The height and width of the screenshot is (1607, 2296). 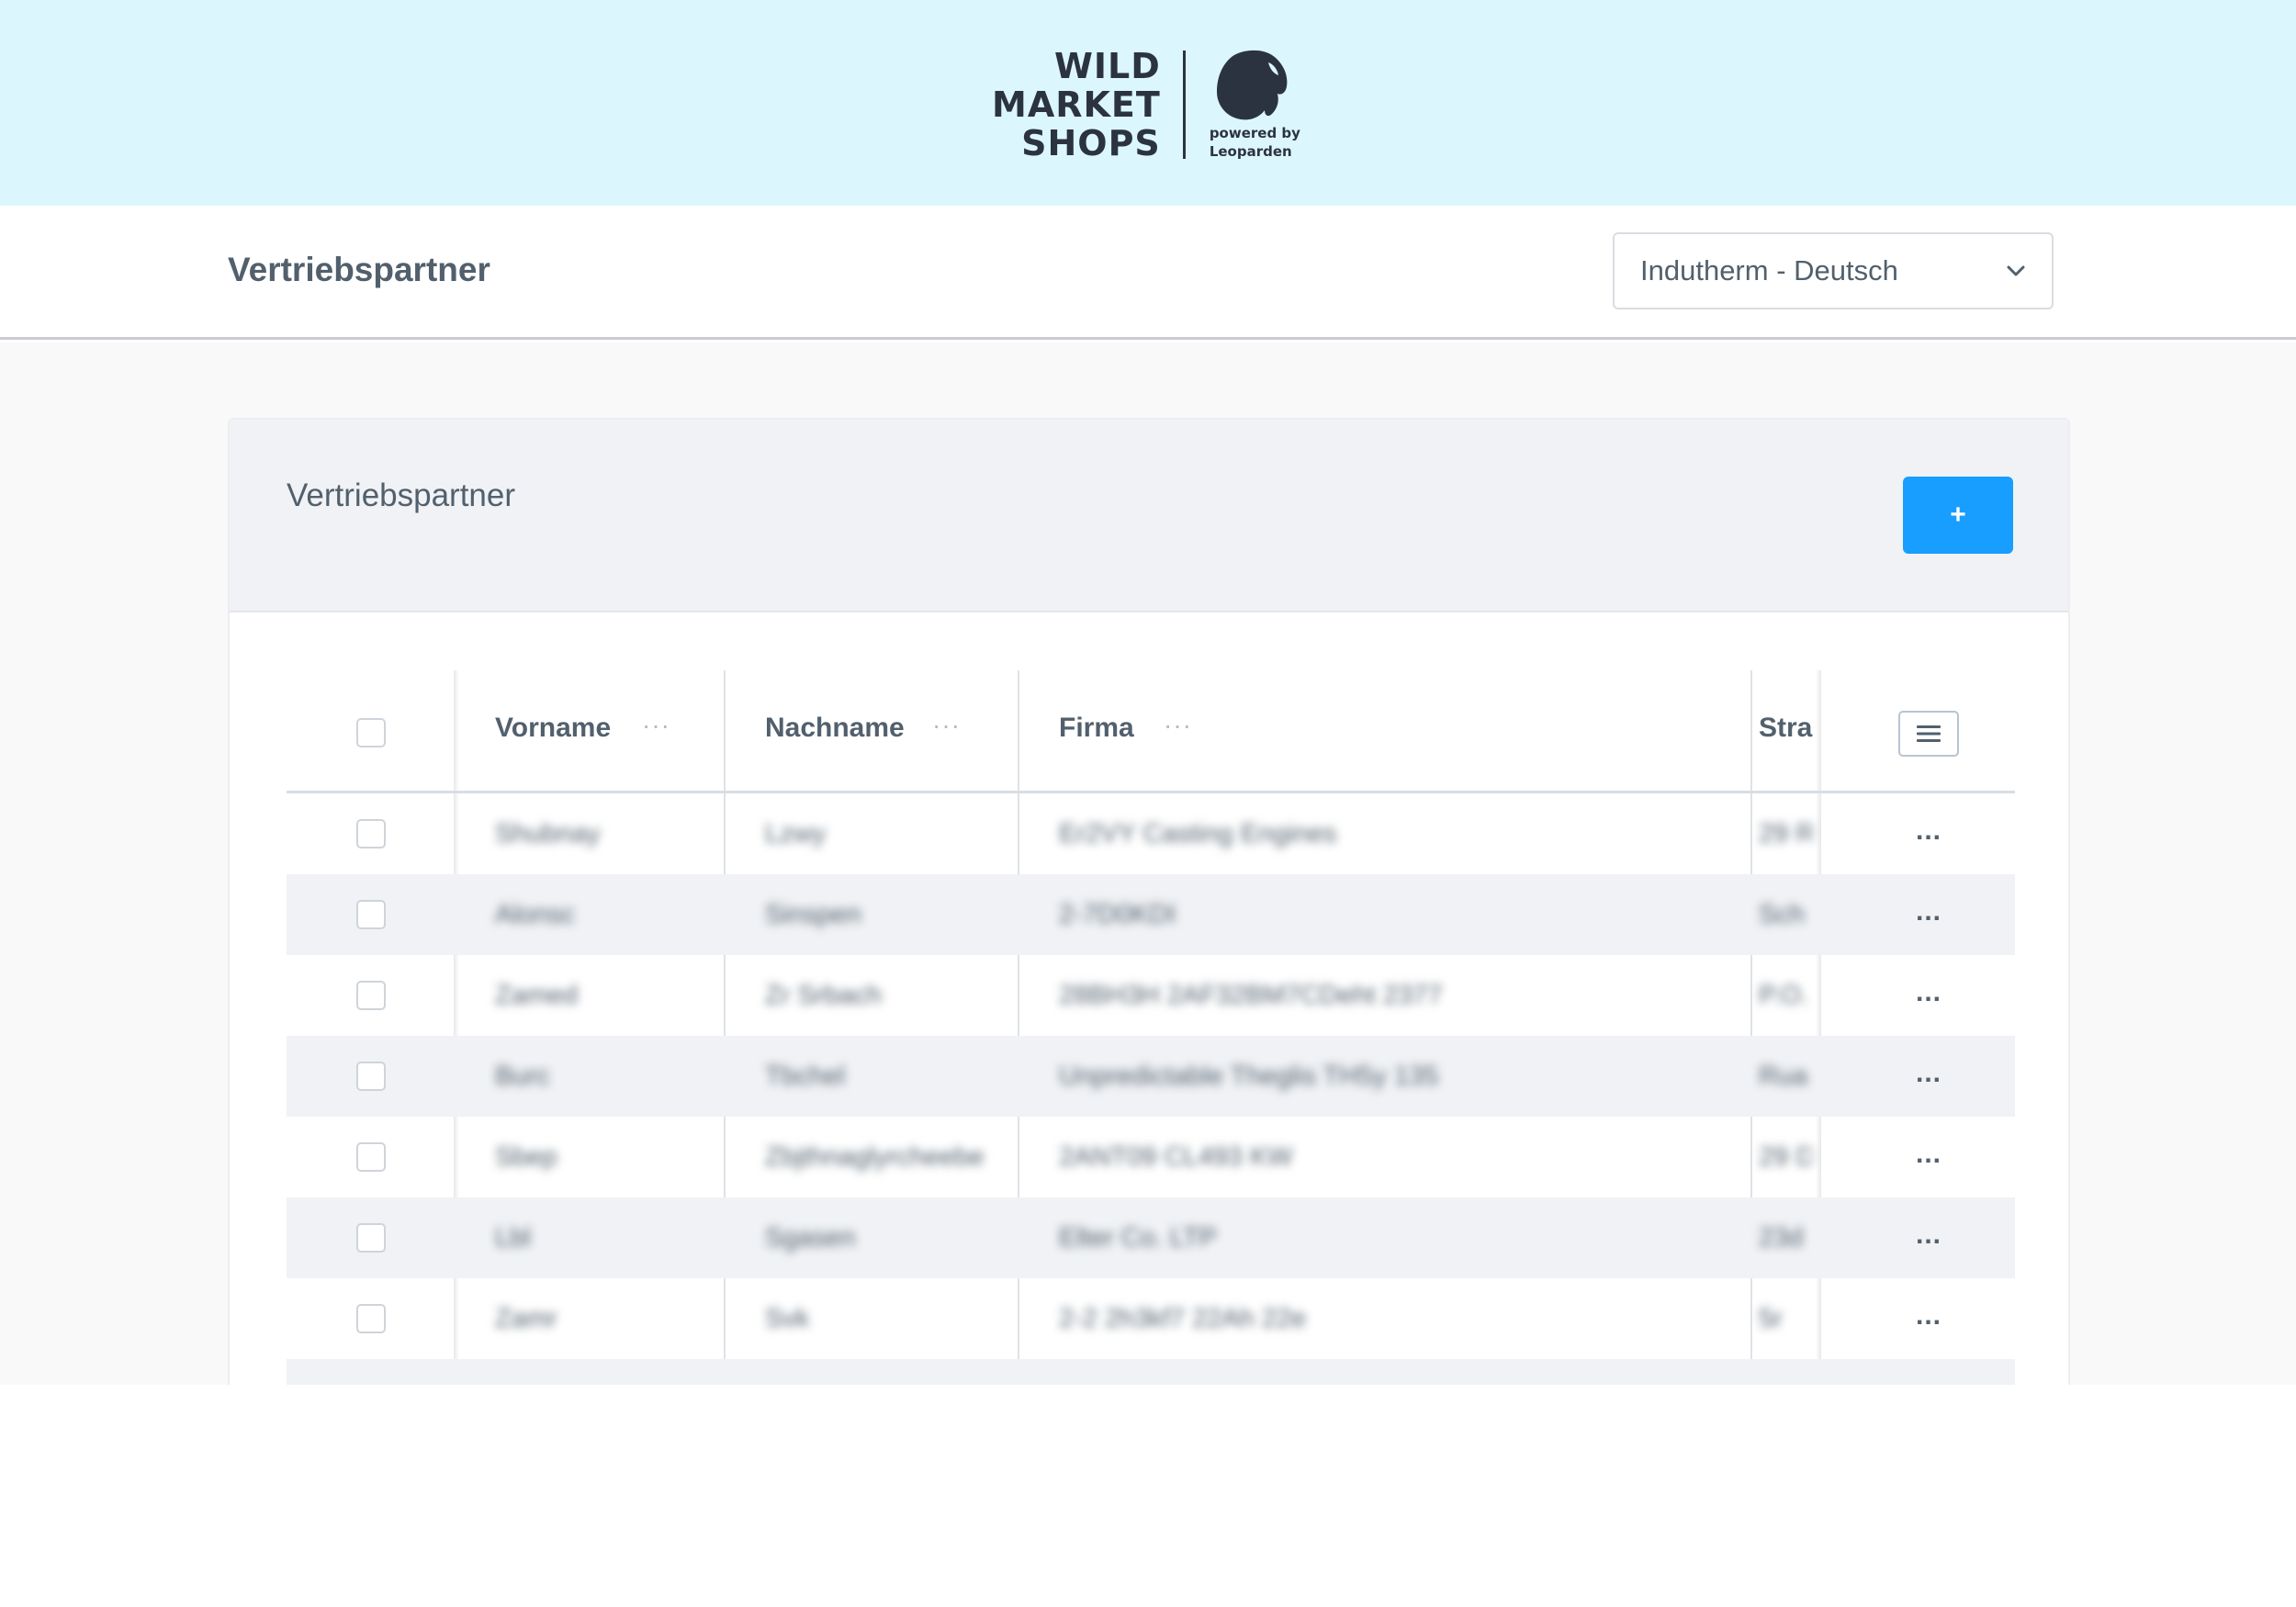 I want to click on leopard-head-icon, so click(x=1252, y=85).